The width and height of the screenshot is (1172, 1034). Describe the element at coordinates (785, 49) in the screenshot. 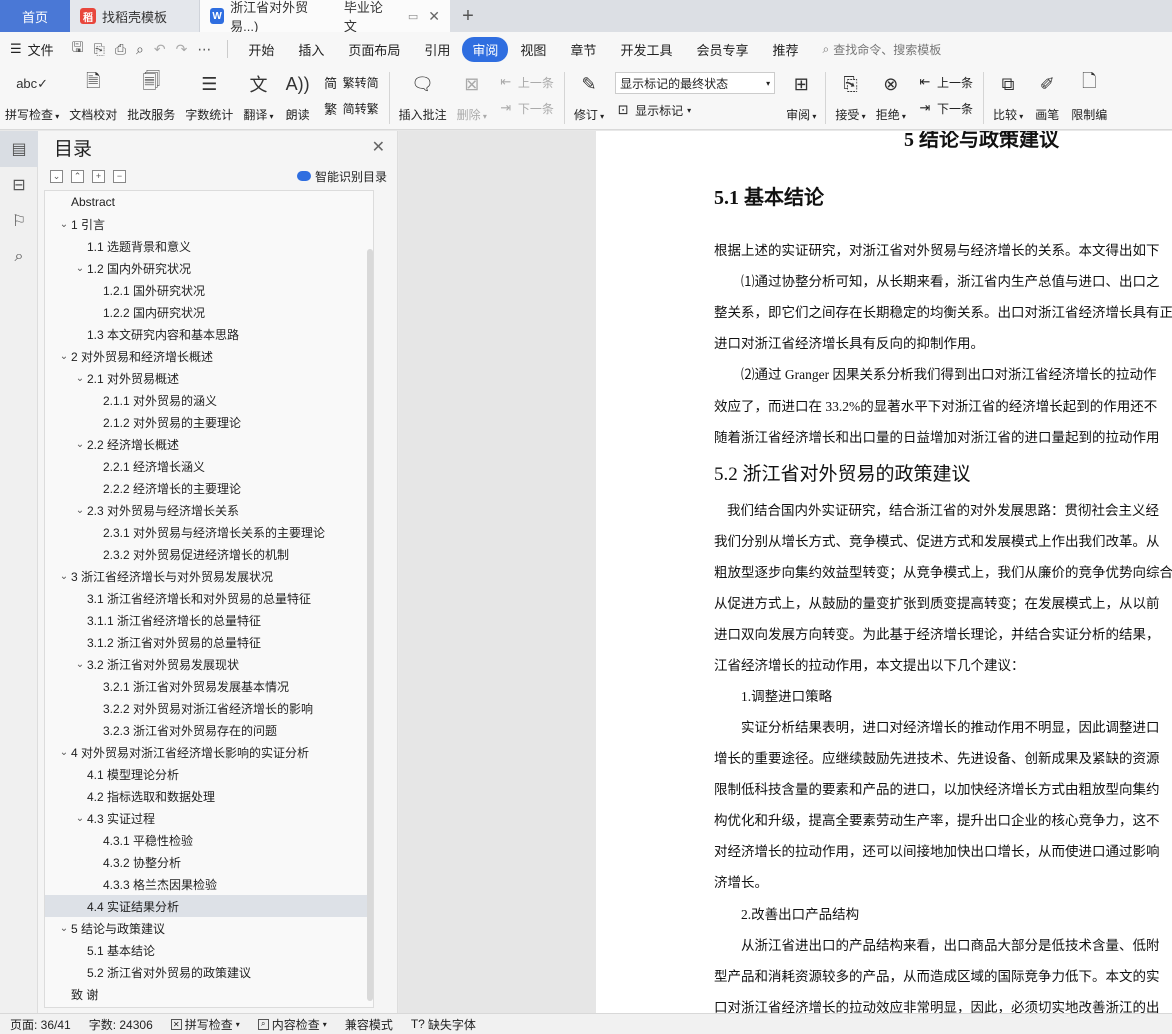

I see `menu-recommend: 推荐` at that location.